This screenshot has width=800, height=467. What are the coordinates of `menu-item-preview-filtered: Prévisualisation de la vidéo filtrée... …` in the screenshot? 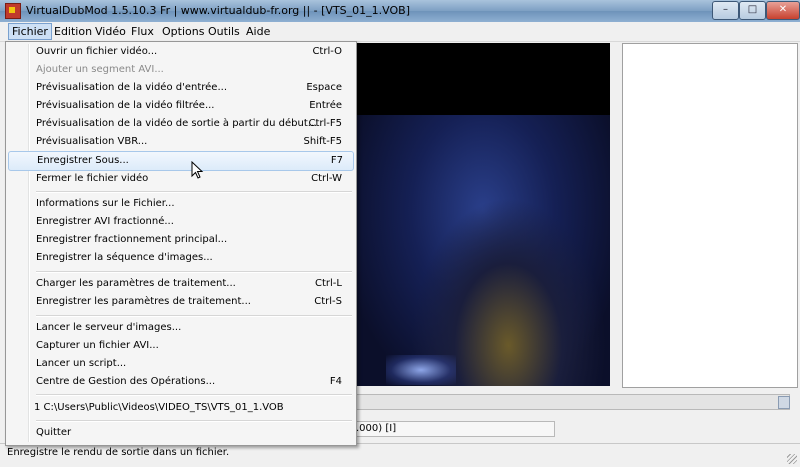 It's located at (180, 106).